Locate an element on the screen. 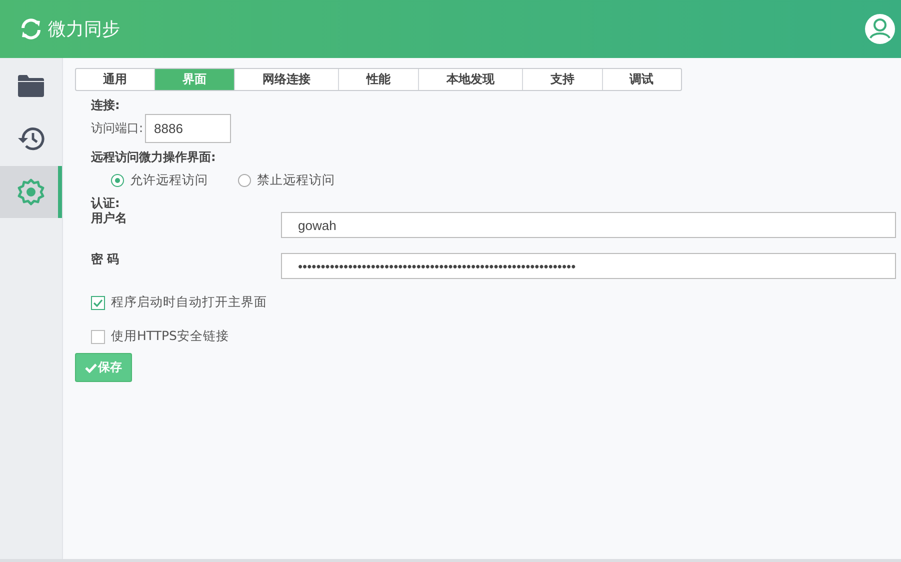 The image size is (901, 562). tab: 通用 is located at coordinates (115, 79).